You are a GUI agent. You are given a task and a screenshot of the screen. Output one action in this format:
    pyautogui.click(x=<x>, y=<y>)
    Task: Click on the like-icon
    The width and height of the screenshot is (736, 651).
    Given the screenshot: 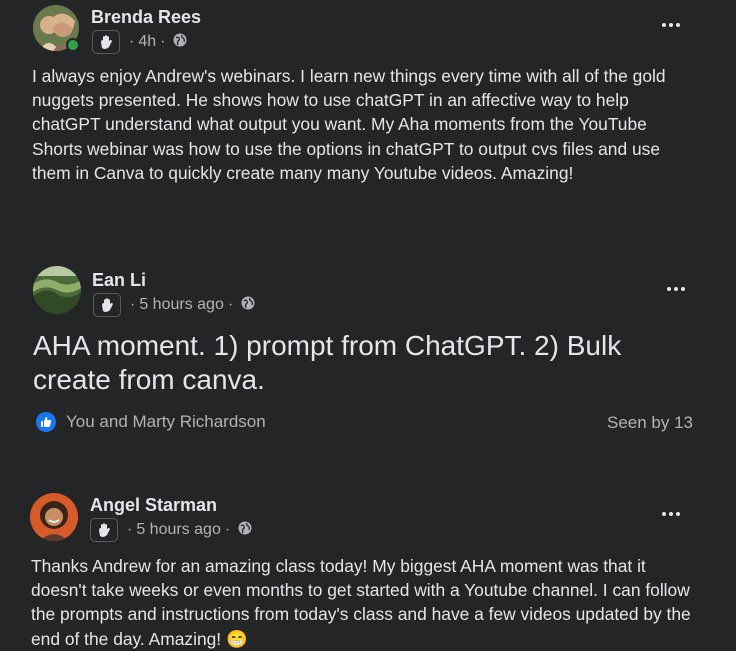 What is the action you would take?
    pyautogui.click(x=46, y=422)
    